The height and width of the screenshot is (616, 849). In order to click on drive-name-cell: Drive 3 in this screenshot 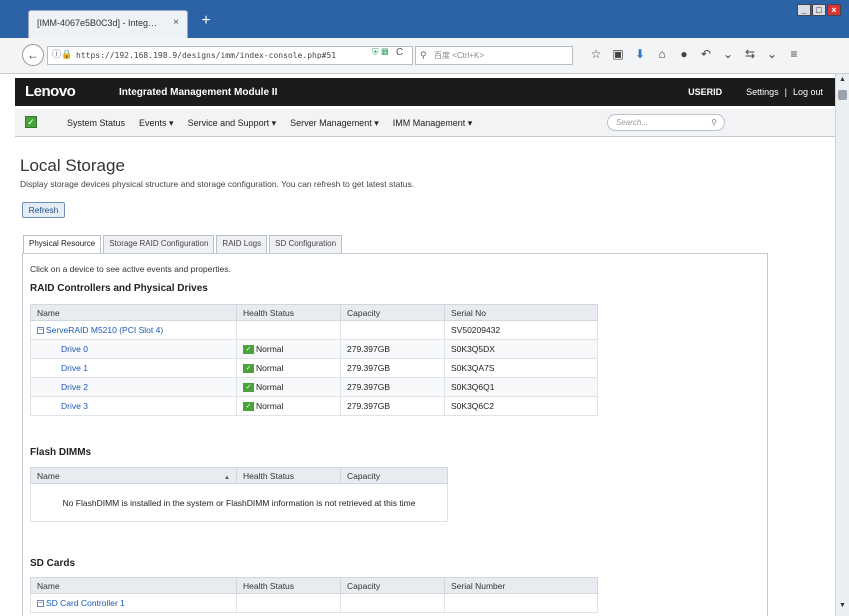, I will do `click(133, 406)`.